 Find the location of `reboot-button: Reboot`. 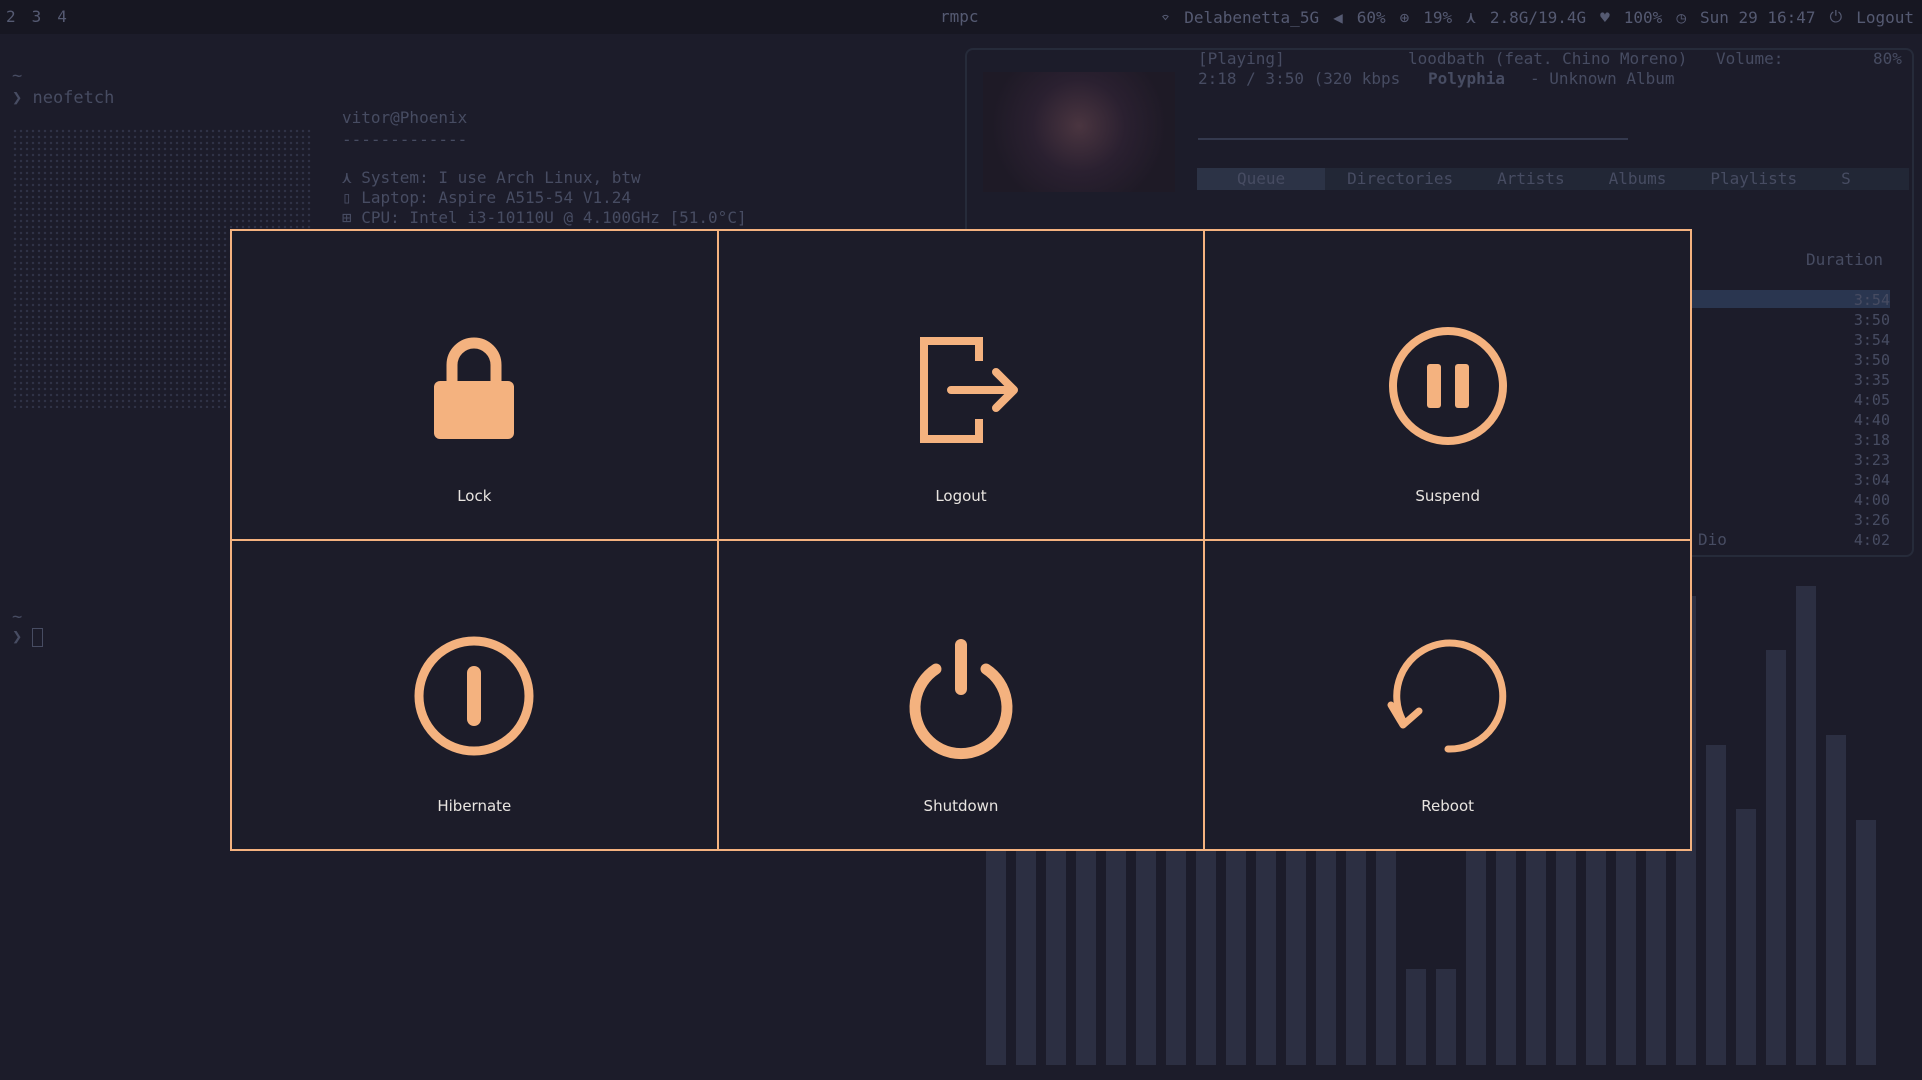

reboot-button: Reboot is located at coordinates (1447, 695).